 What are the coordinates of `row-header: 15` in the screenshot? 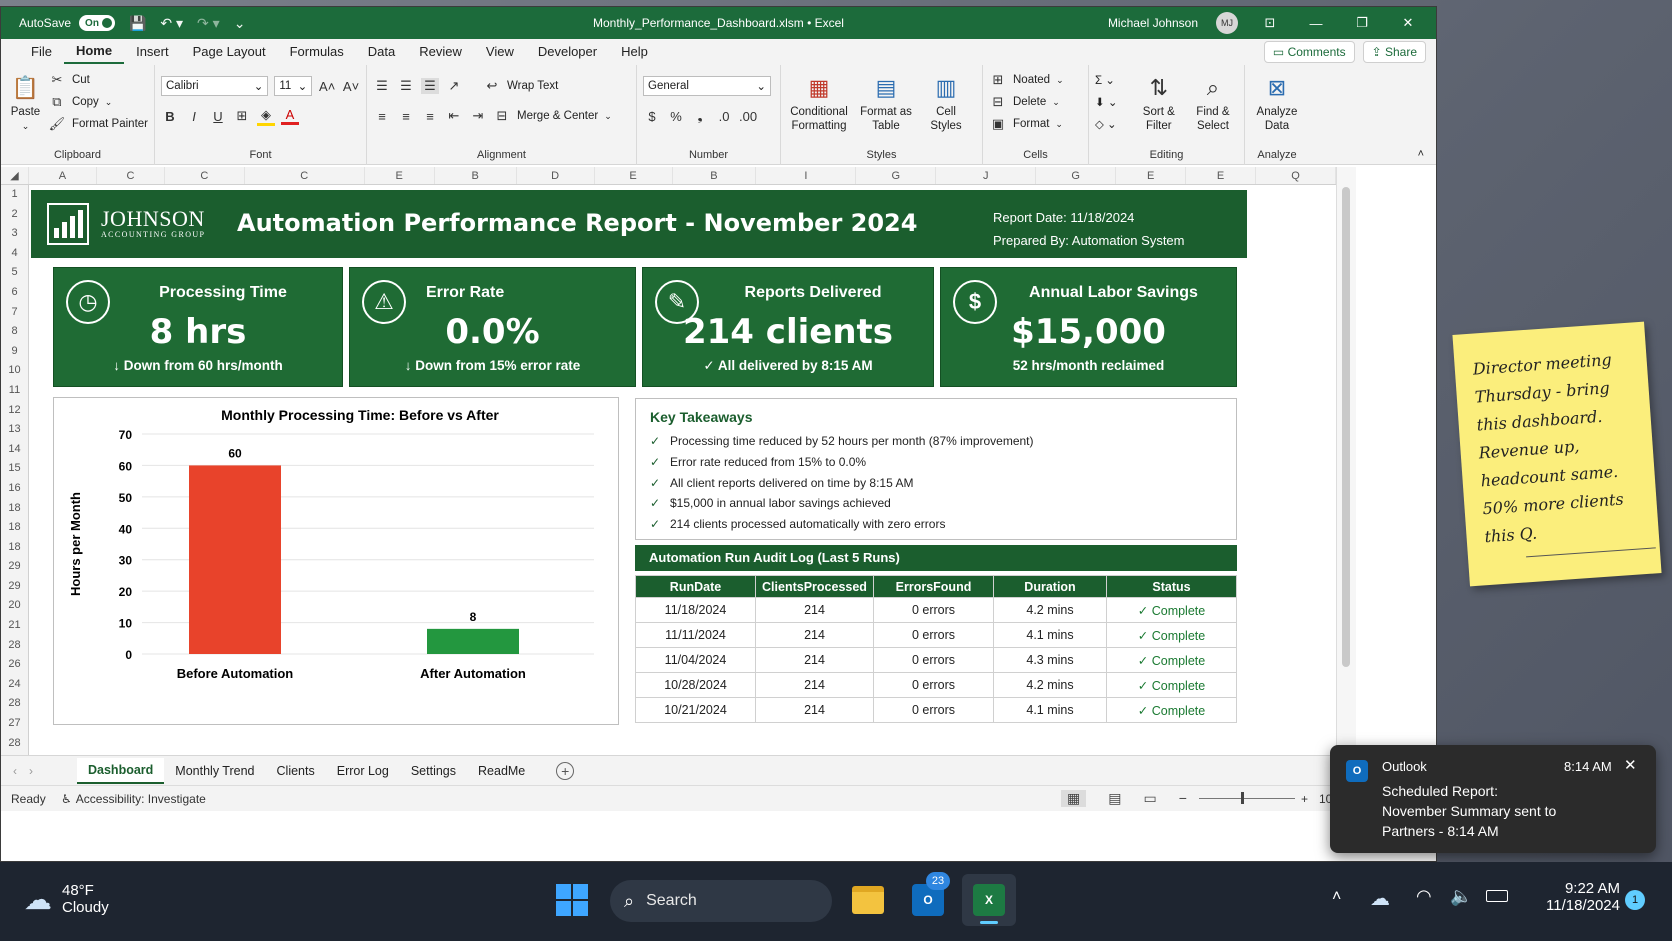 It's located at (14, 469).